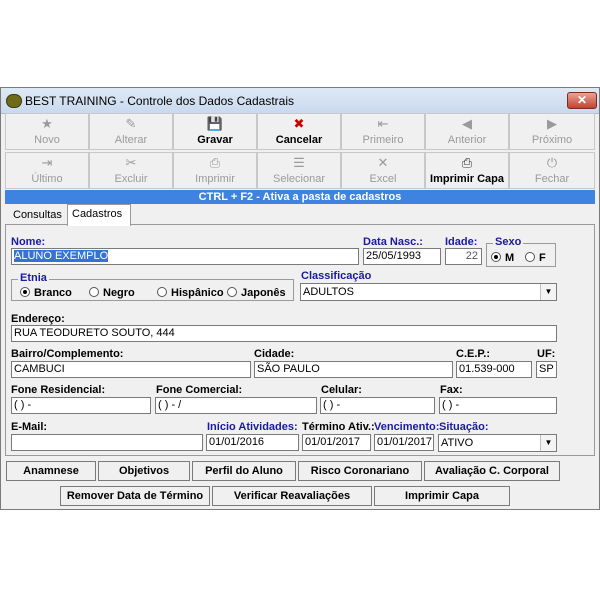  What do you see at coordinates (404, 442) in the screenshot?
I see `vencimento-field: 01/01/2017` at bounding box center [404, 442].